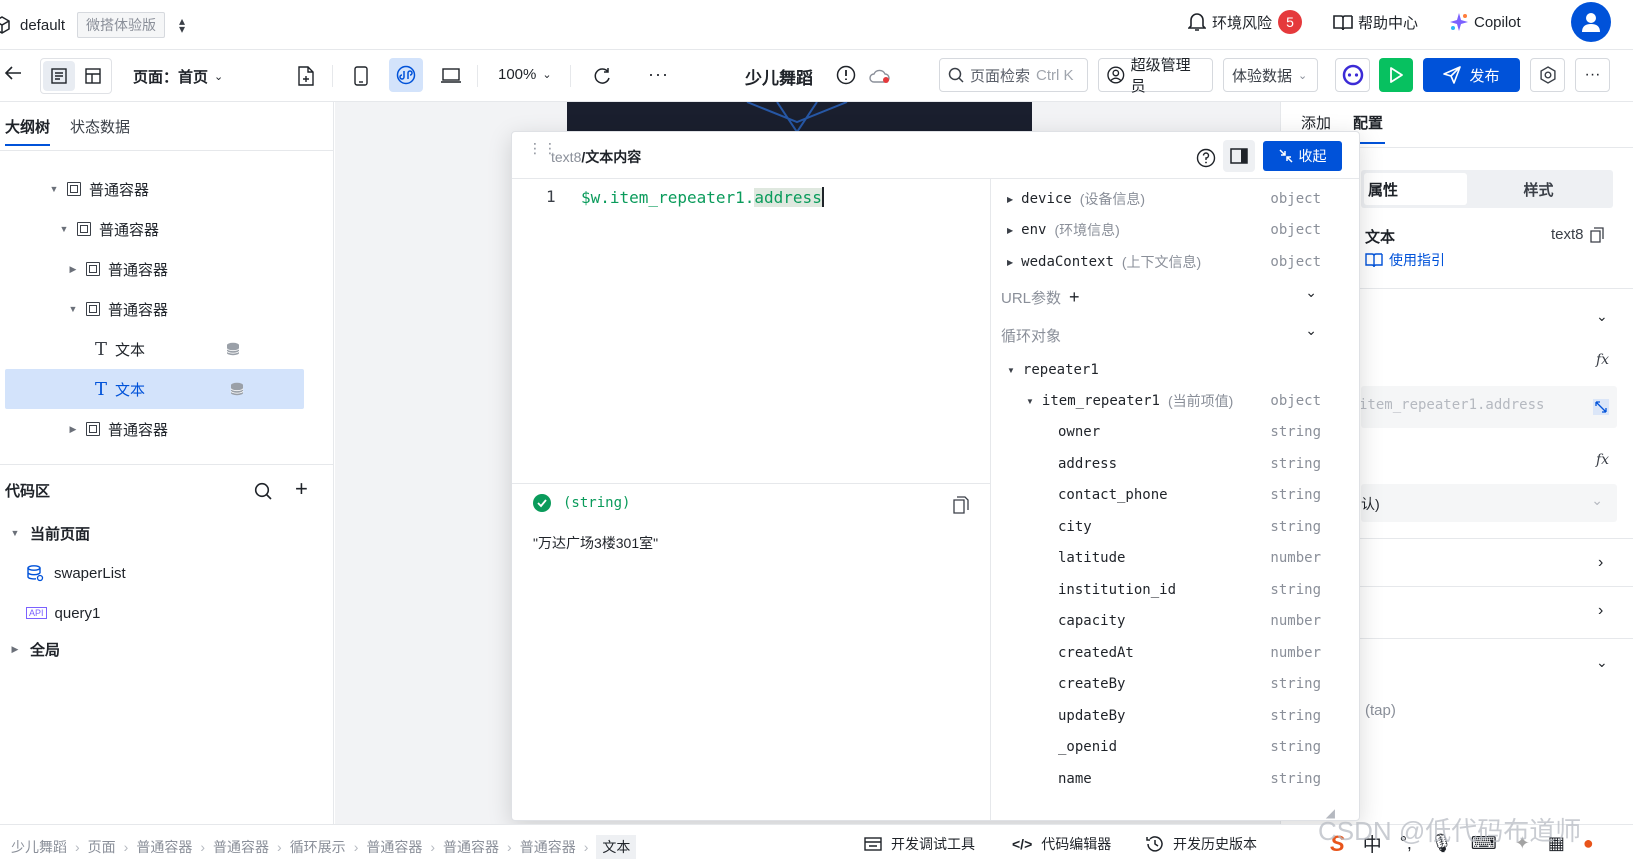  I want to click on mobile-device-icon, so click(361, 76).